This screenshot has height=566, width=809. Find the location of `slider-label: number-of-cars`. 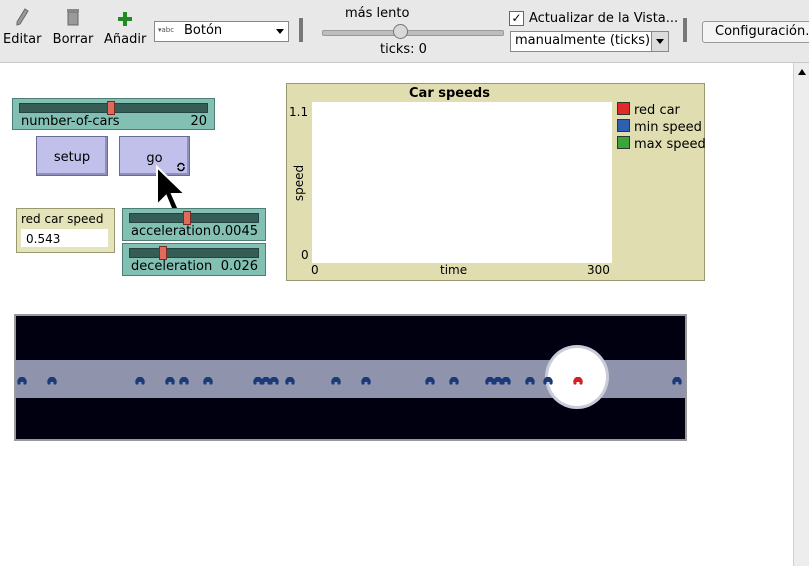

slider-label: number-of-cars is located at coordinates (70, 121).